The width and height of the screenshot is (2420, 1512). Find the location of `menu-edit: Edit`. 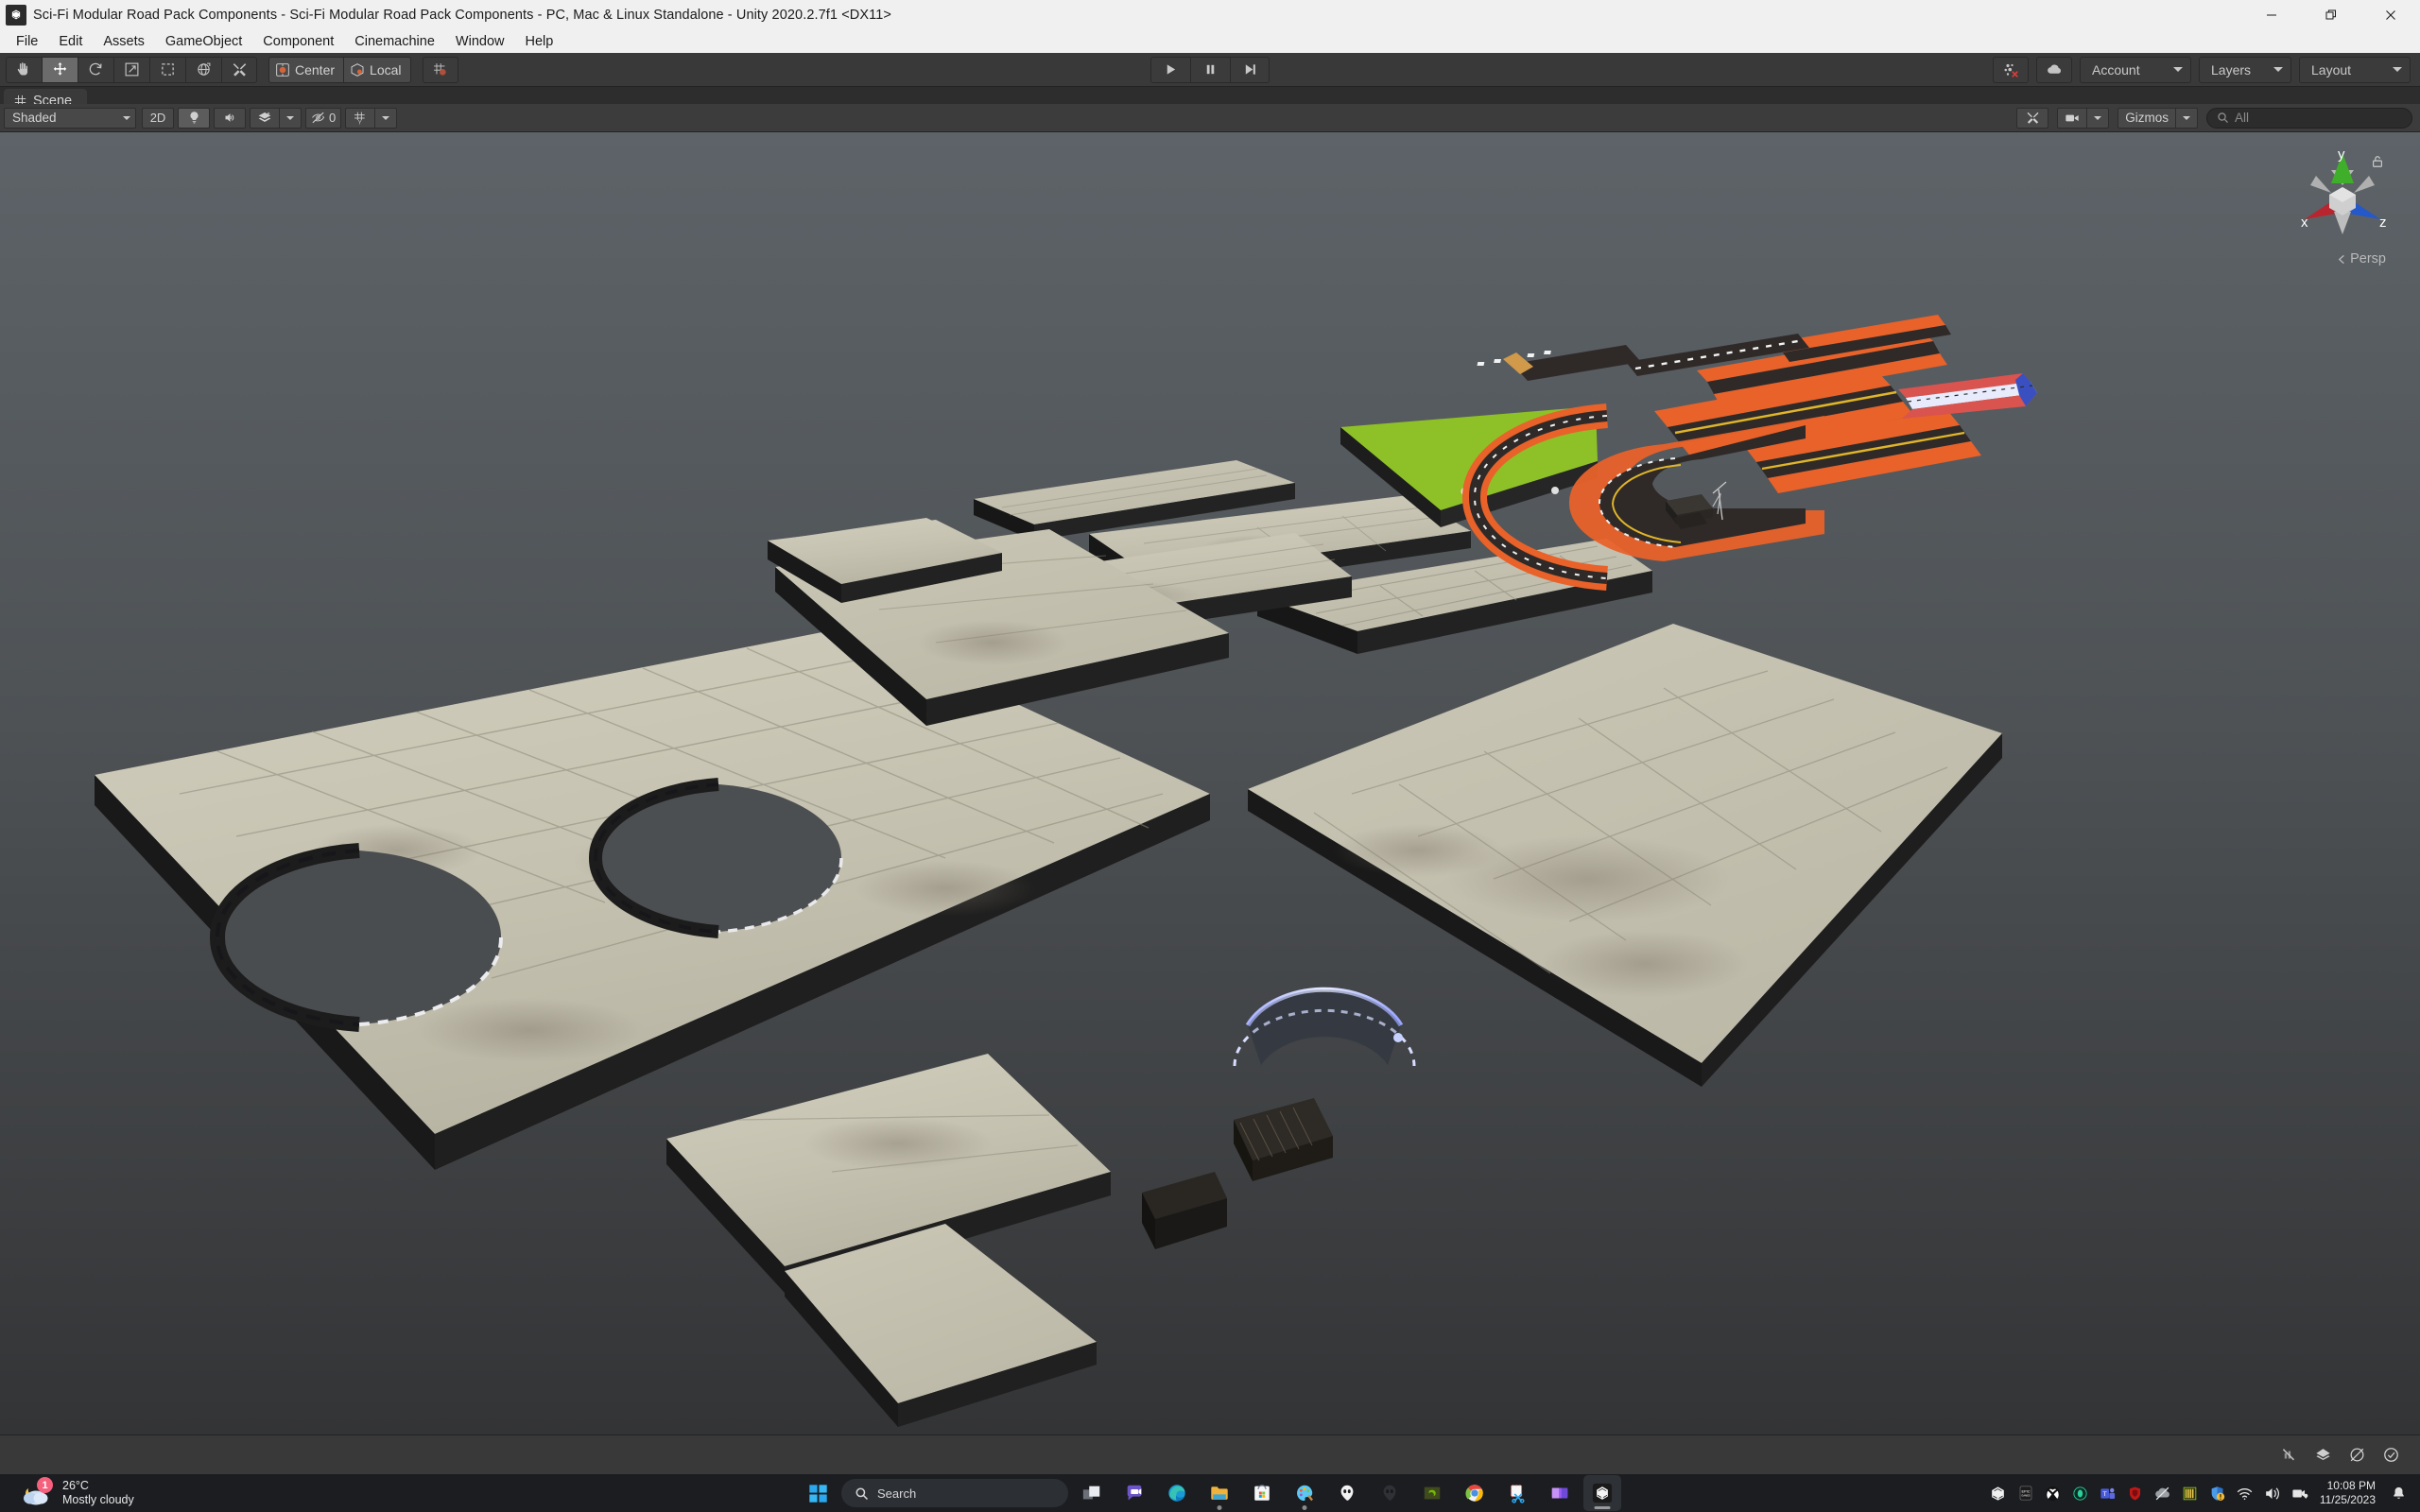

menu-edit: Edit is located at coordinates (70, 41).